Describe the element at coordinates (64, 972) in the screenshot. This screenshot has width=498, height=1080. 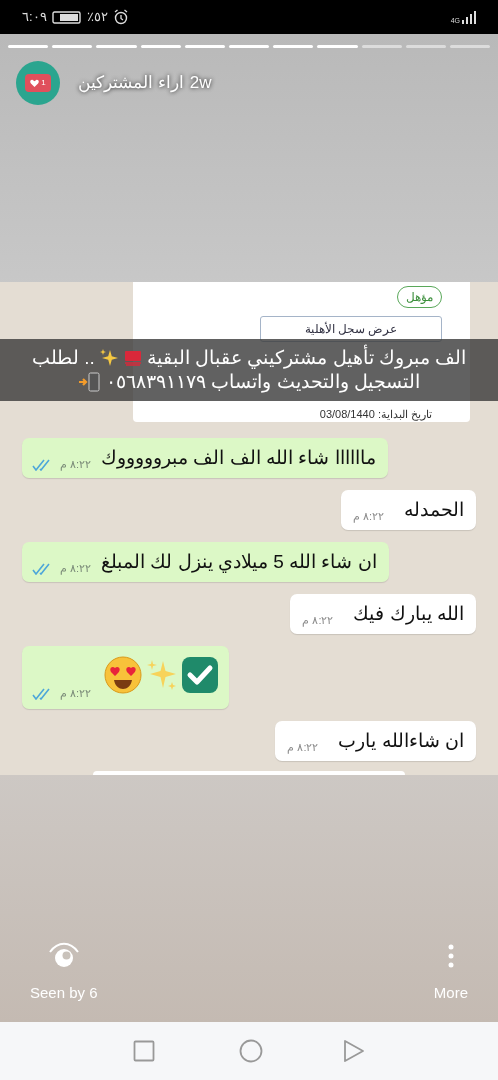
I see `seen-by-button: Seen by 6` at that location.